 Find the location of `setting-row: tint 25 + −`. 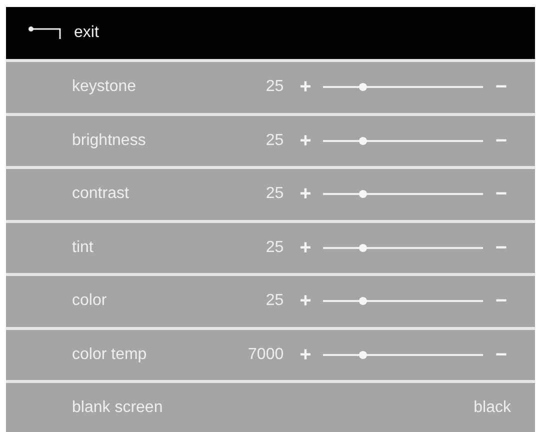

setting-row: tint 25 + − is located at coordinates (270, 247).